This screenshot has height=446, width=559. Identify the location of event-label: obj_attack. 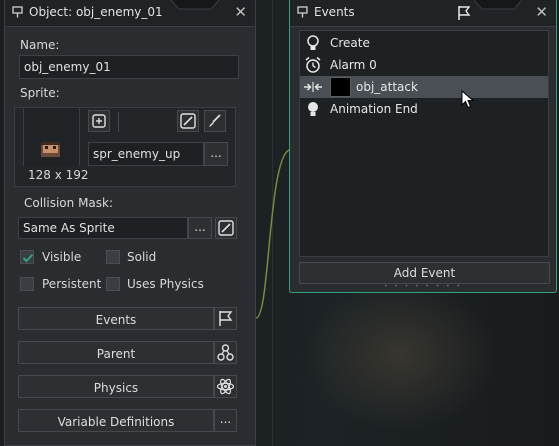
(387, 87).